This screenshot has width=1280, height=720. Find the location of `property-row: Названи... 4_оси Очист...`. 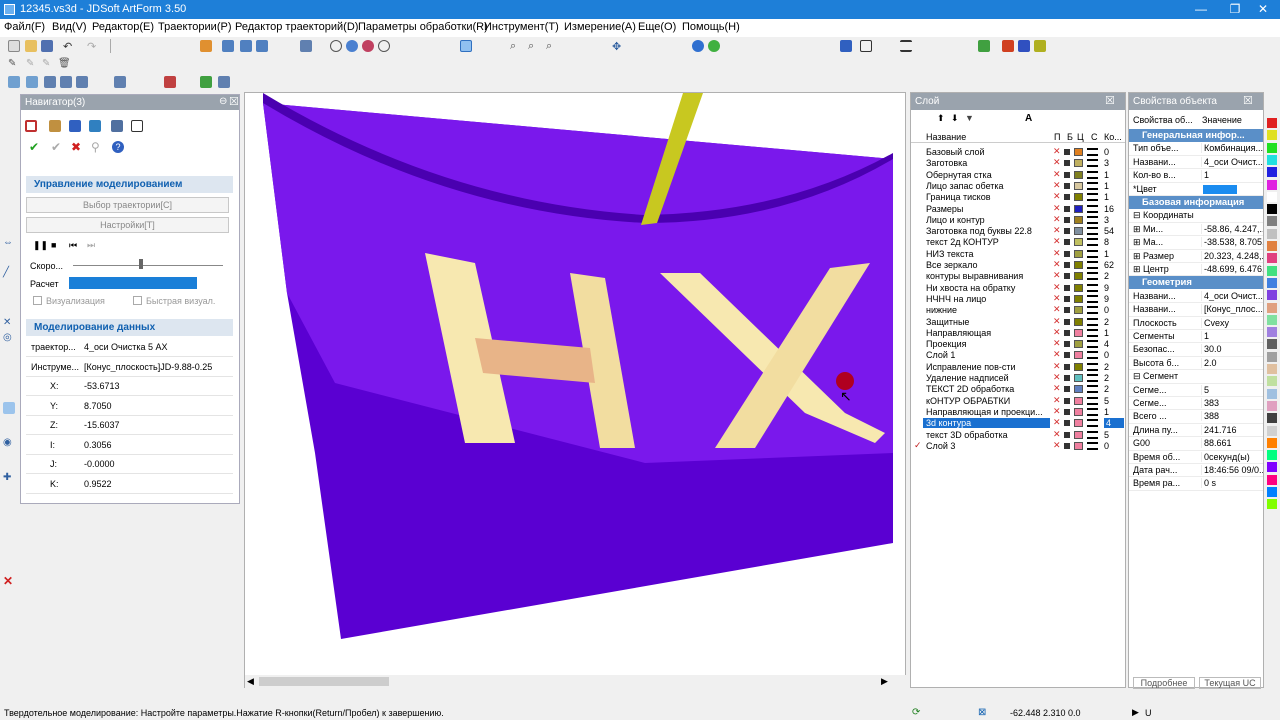

property-row: Названи... 4_оси Очист... is located at coordinates (1196, 163).